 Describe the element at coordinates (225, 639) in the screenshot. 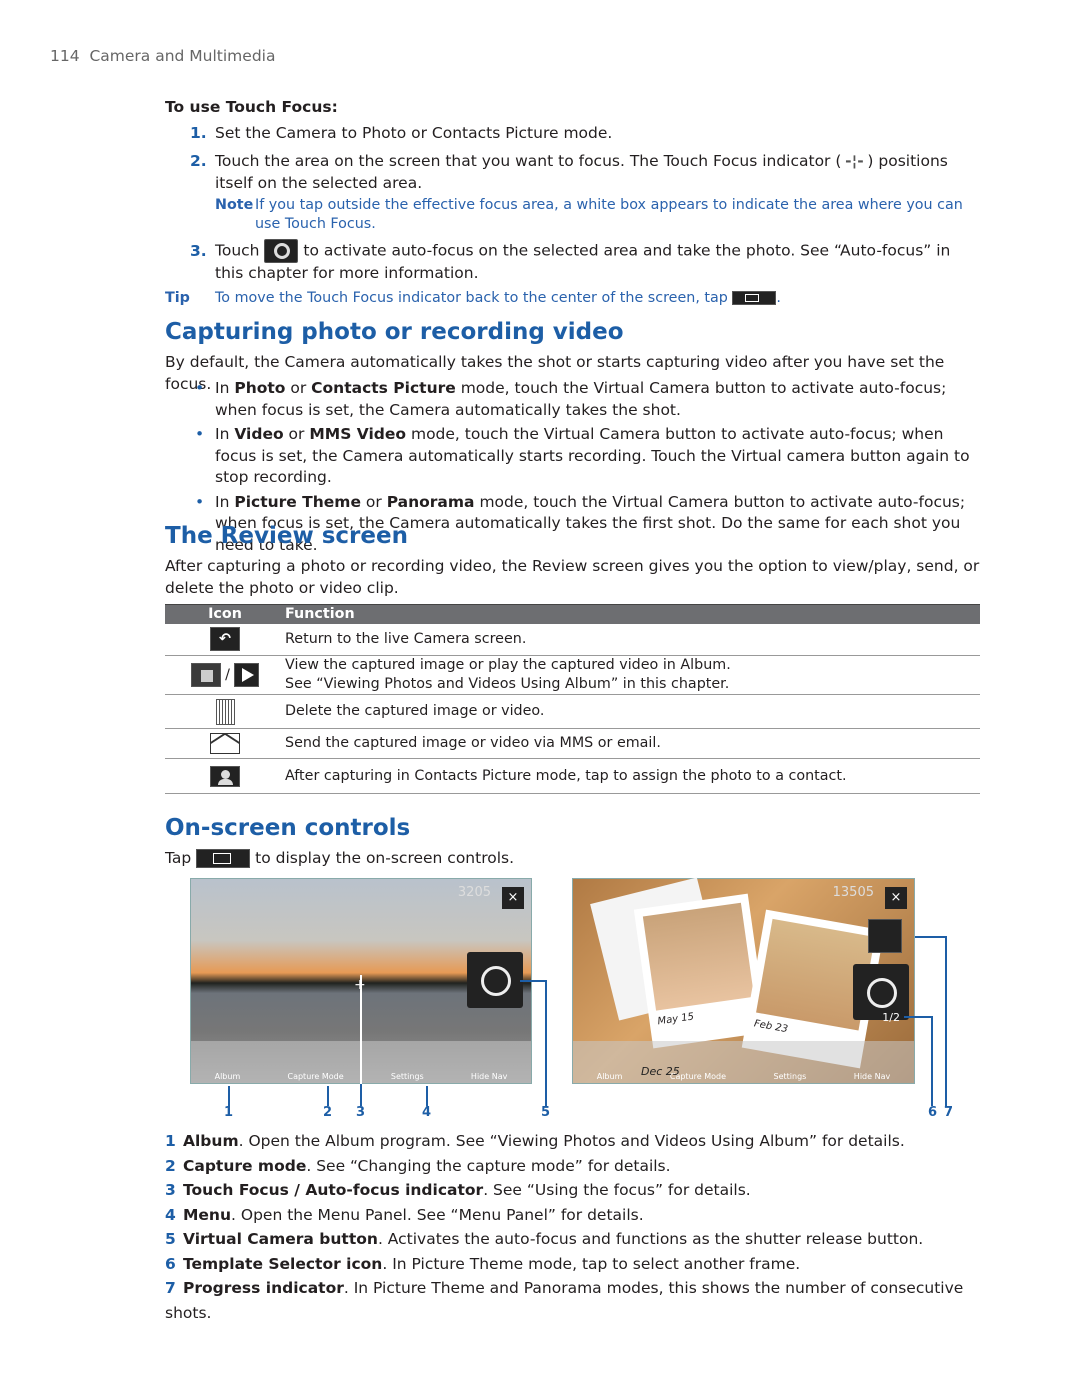

I see `back-arrow-icon: ↶` at that location.